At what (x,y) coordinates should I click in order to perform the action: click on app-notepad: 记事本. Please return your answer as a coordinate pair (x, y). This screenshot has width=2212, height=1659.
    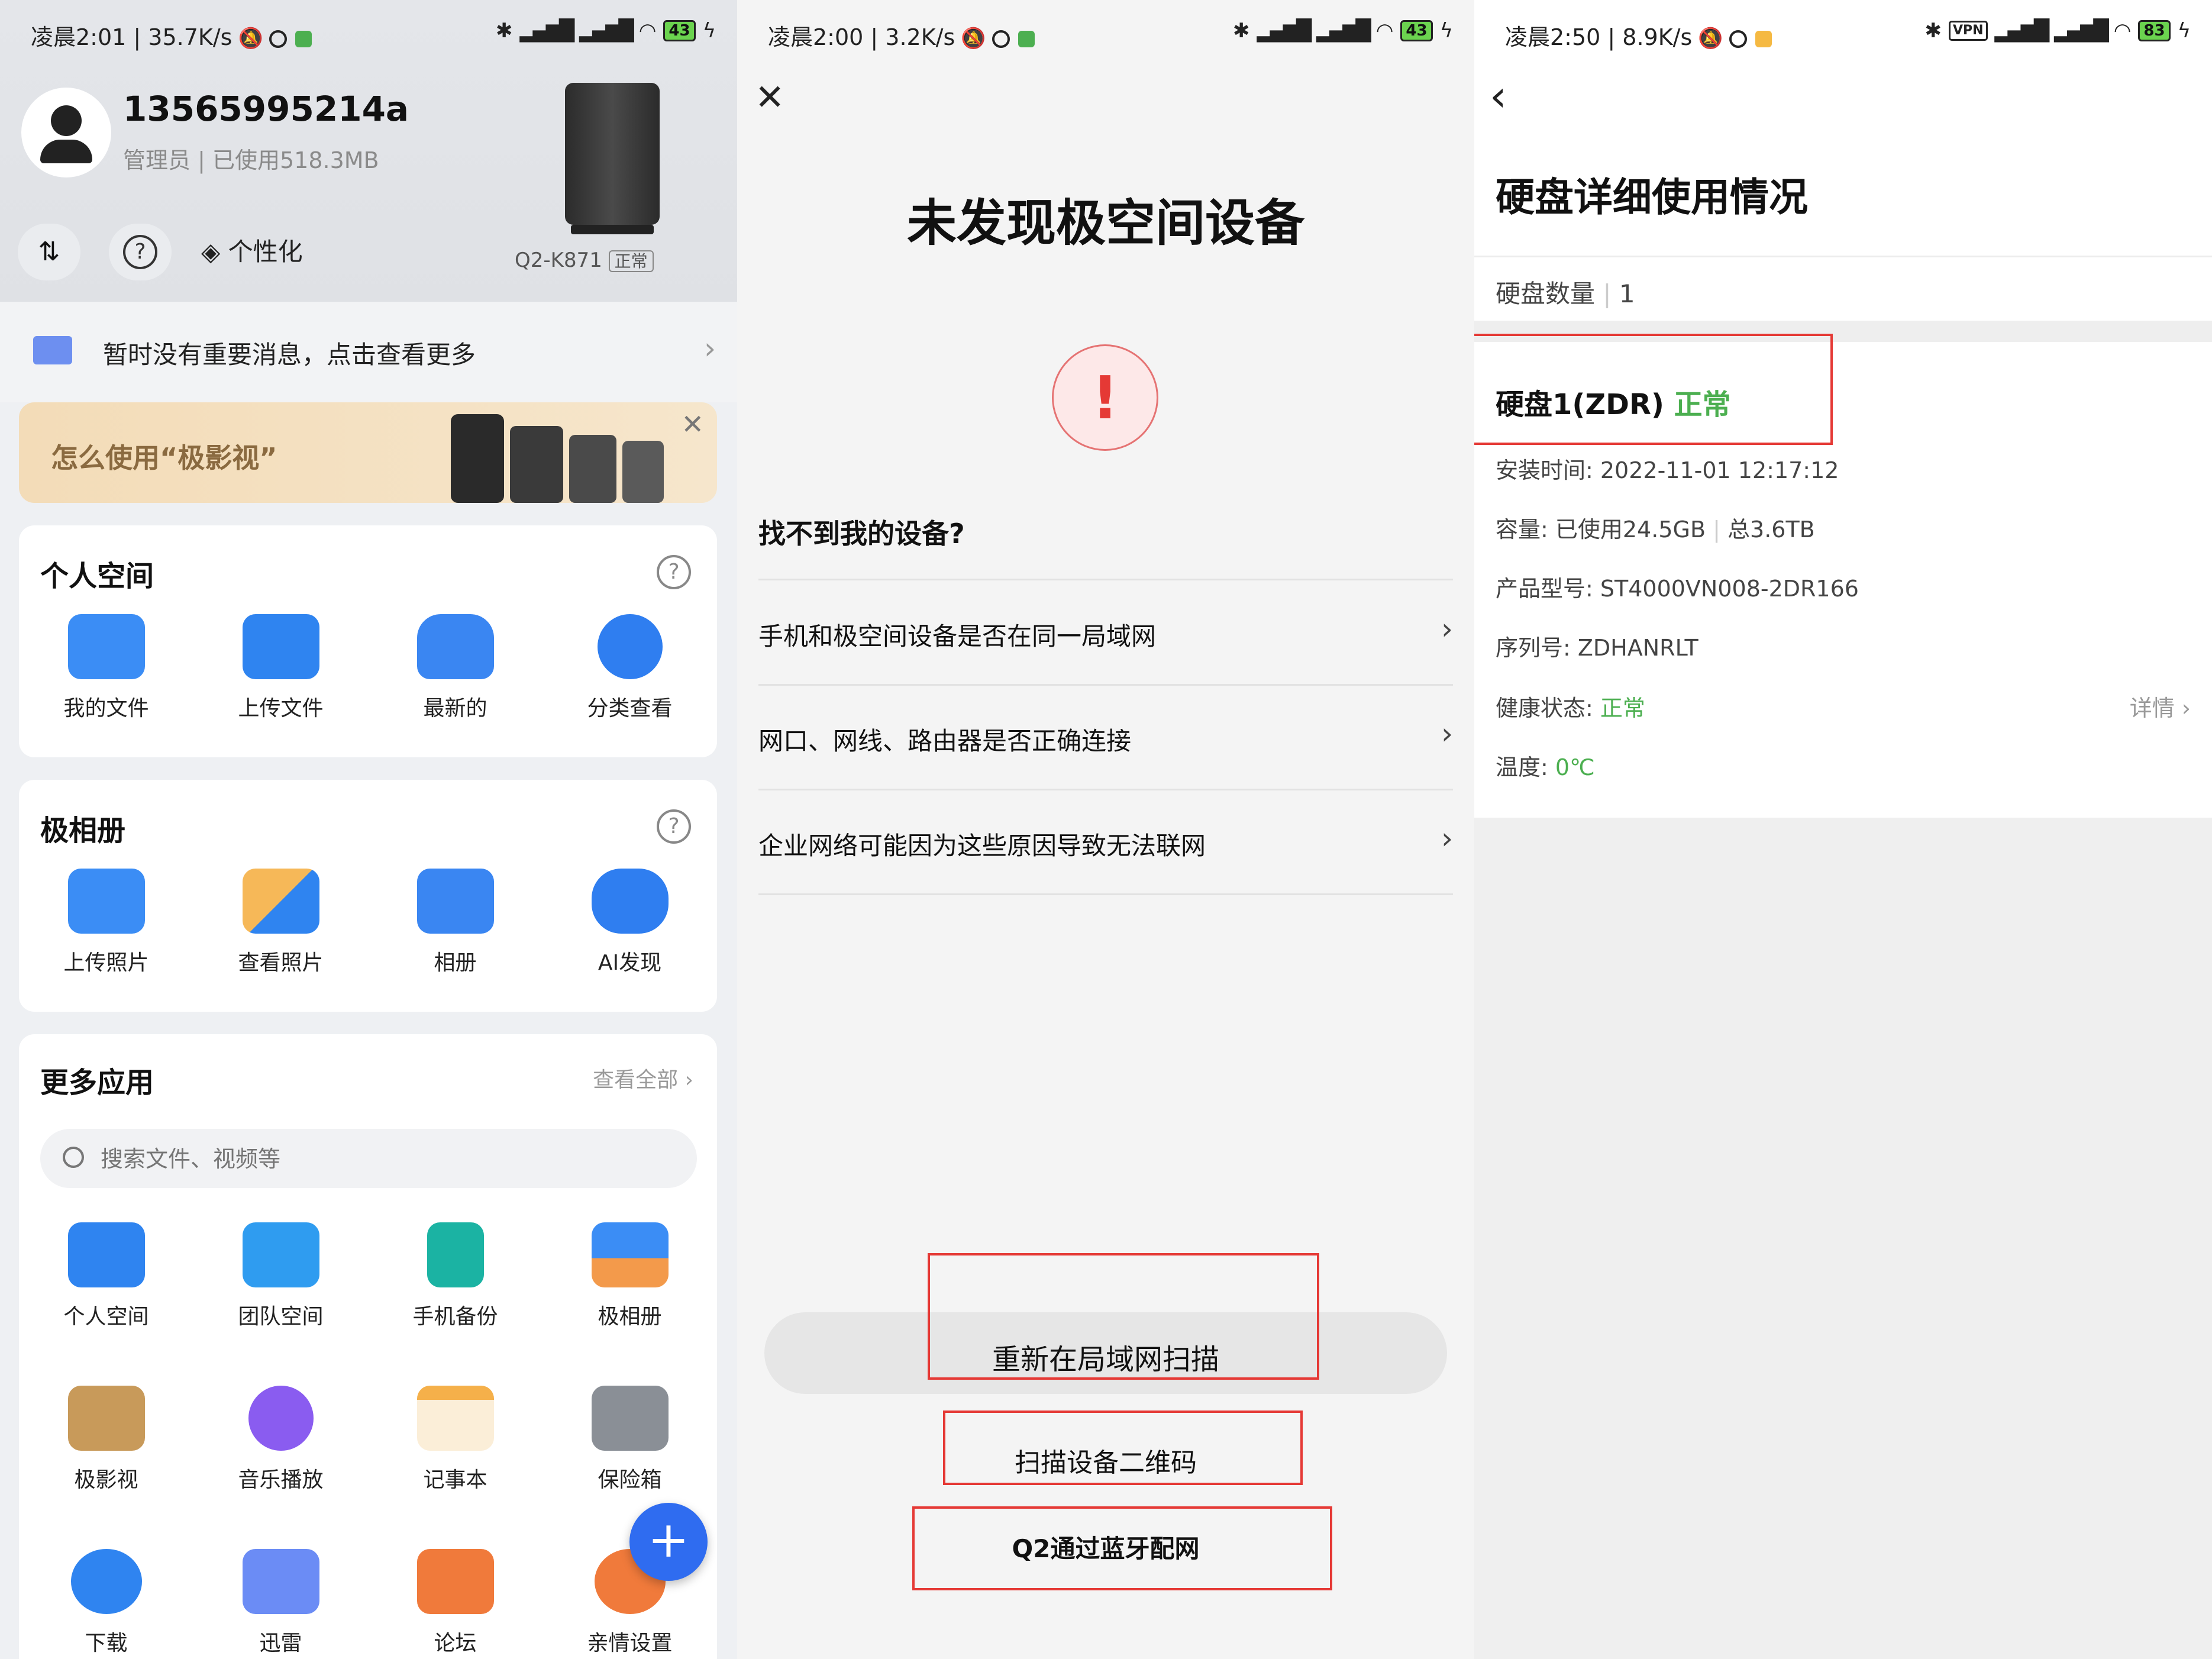
    Looking at the image, I should click on (456, 1440).